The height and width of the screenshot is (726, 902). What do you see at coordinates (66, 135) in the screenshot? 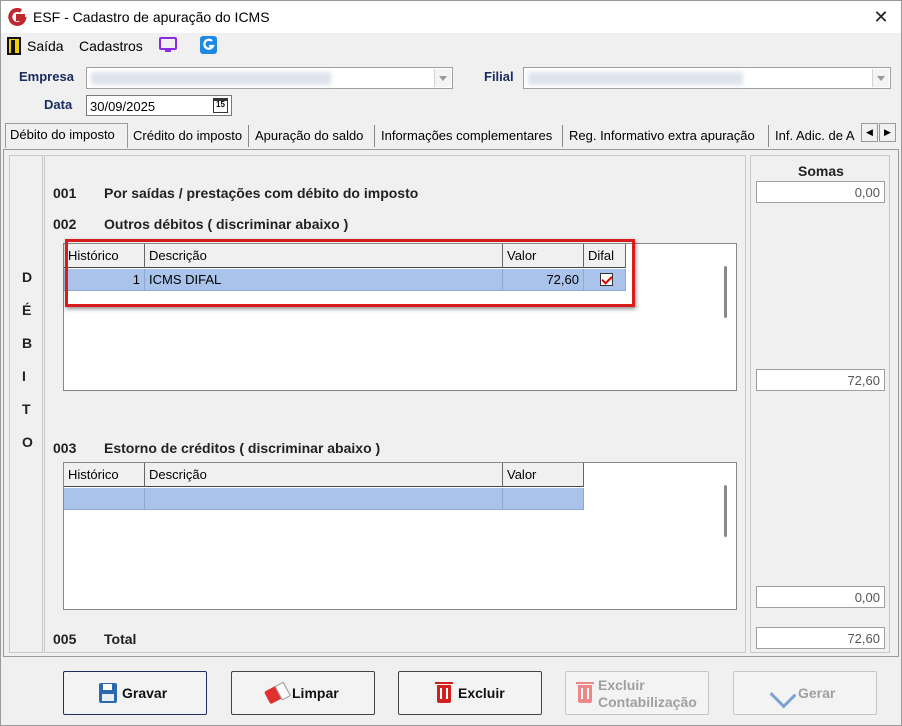
I see `tab-debito-imposto: Débito do imposto` at bounding box center [66, 135].